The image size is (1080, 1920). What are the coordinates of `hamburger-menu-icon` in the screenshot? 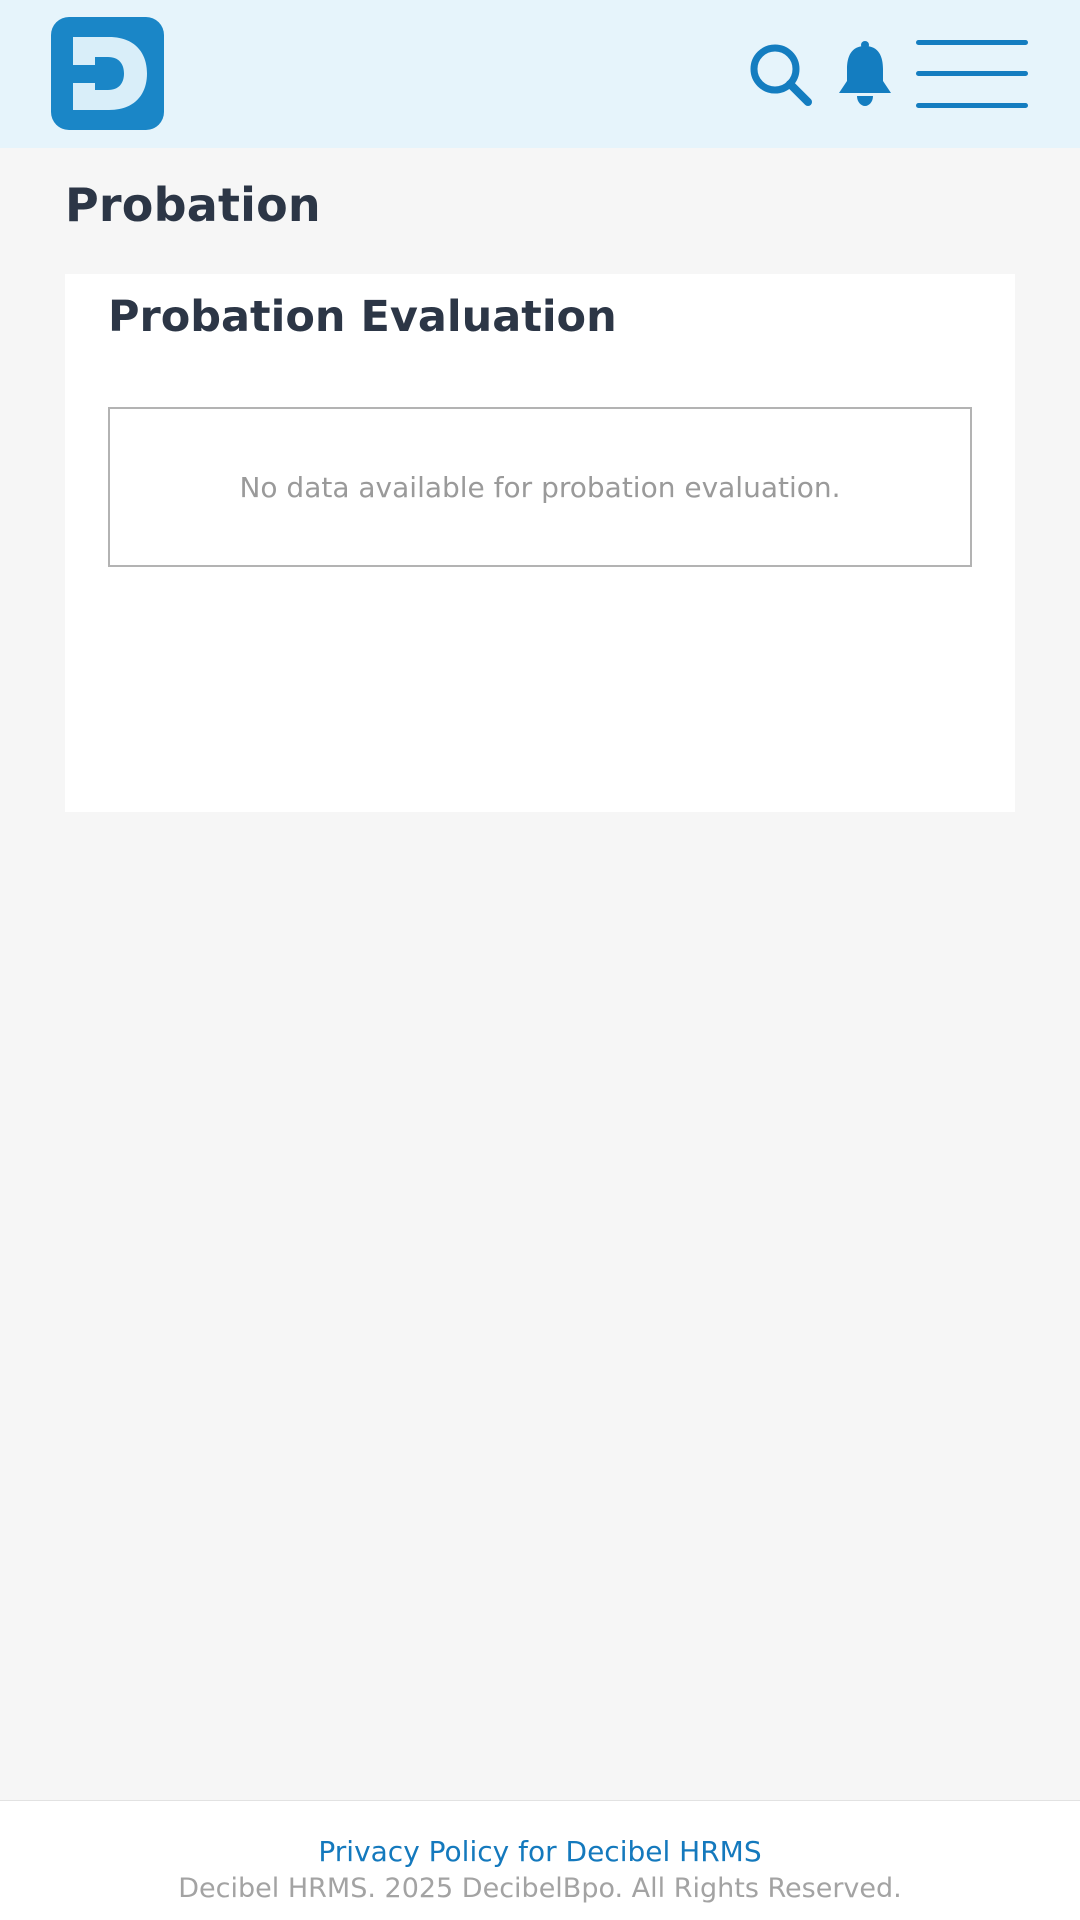 It's located at (972, 42).